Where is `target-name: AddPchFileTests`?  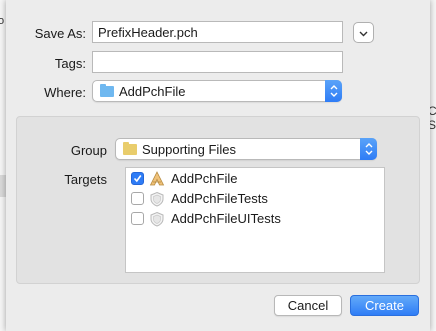
target-name: AddPchFileTests is located at coordinates (219, 198).